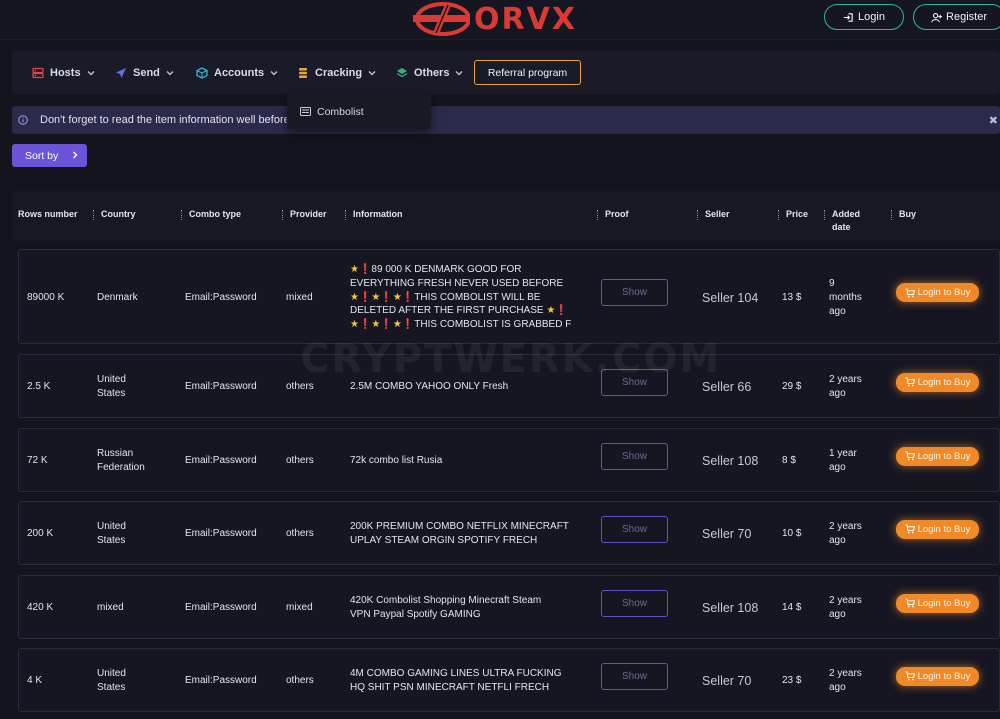 The image size is (1000, 719). What do you see at coordinates (441, 19) in the screenshot?
I see `logo-mark-icon` at bounding box center [441, 19].